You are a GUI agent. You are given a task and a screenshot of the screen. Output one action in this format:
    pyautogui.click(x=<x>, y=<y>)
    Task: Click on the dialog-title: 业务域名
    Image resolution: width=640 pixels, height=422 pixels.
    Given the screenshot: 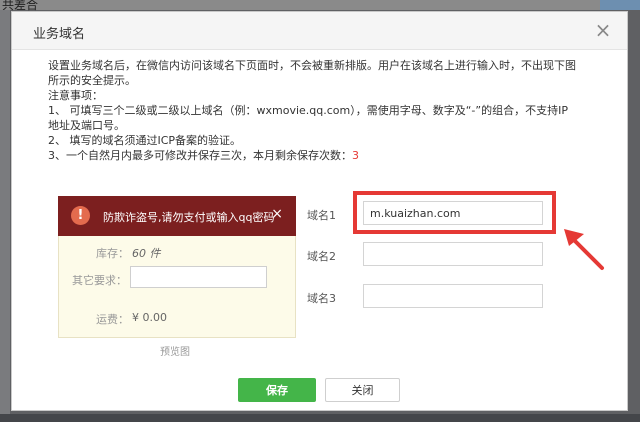 What is the action you would take?
    pyautogui.click(x=59, y=34)
    